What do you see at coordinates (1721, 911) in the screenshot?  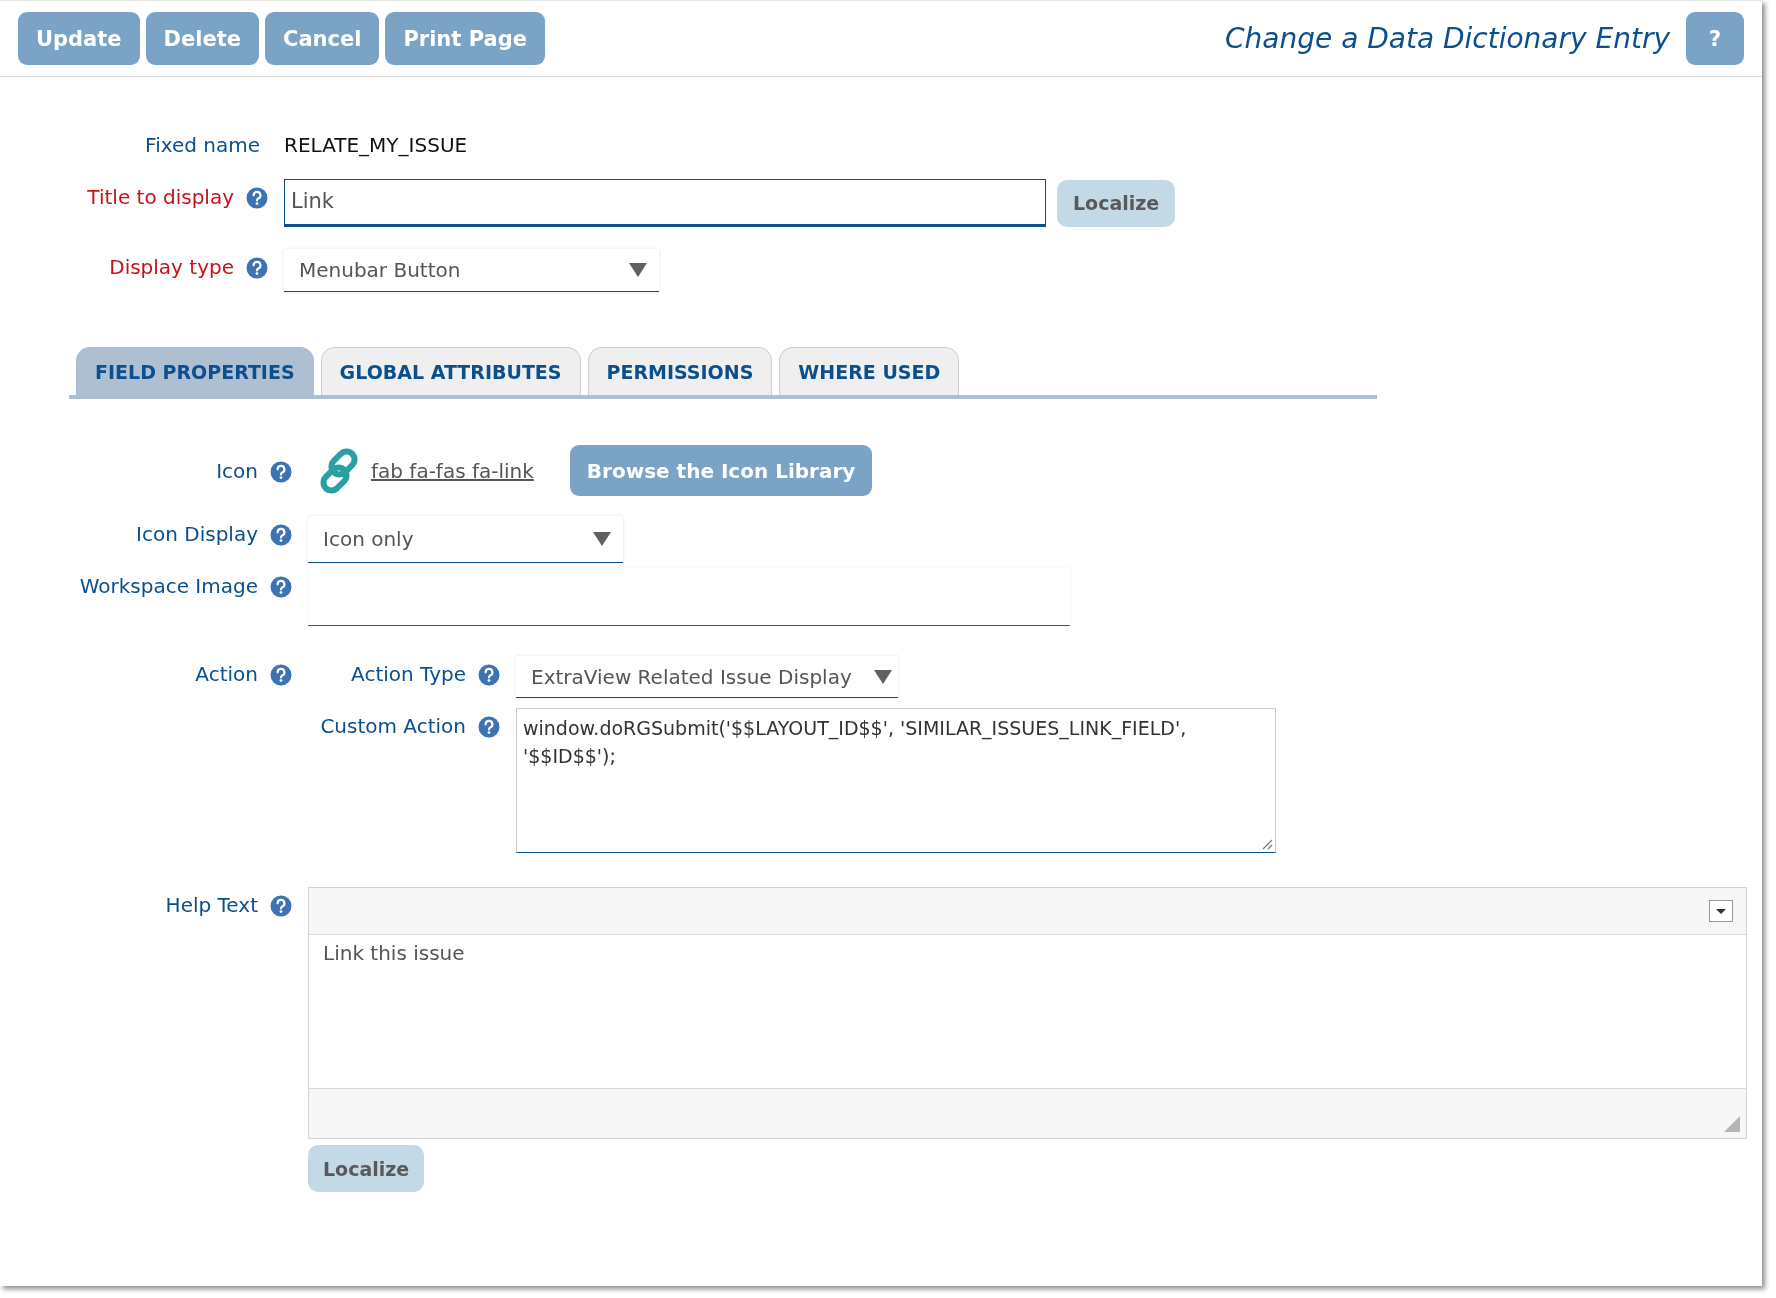 I see `dropdown-icon` at bounding box center [1721, 911].